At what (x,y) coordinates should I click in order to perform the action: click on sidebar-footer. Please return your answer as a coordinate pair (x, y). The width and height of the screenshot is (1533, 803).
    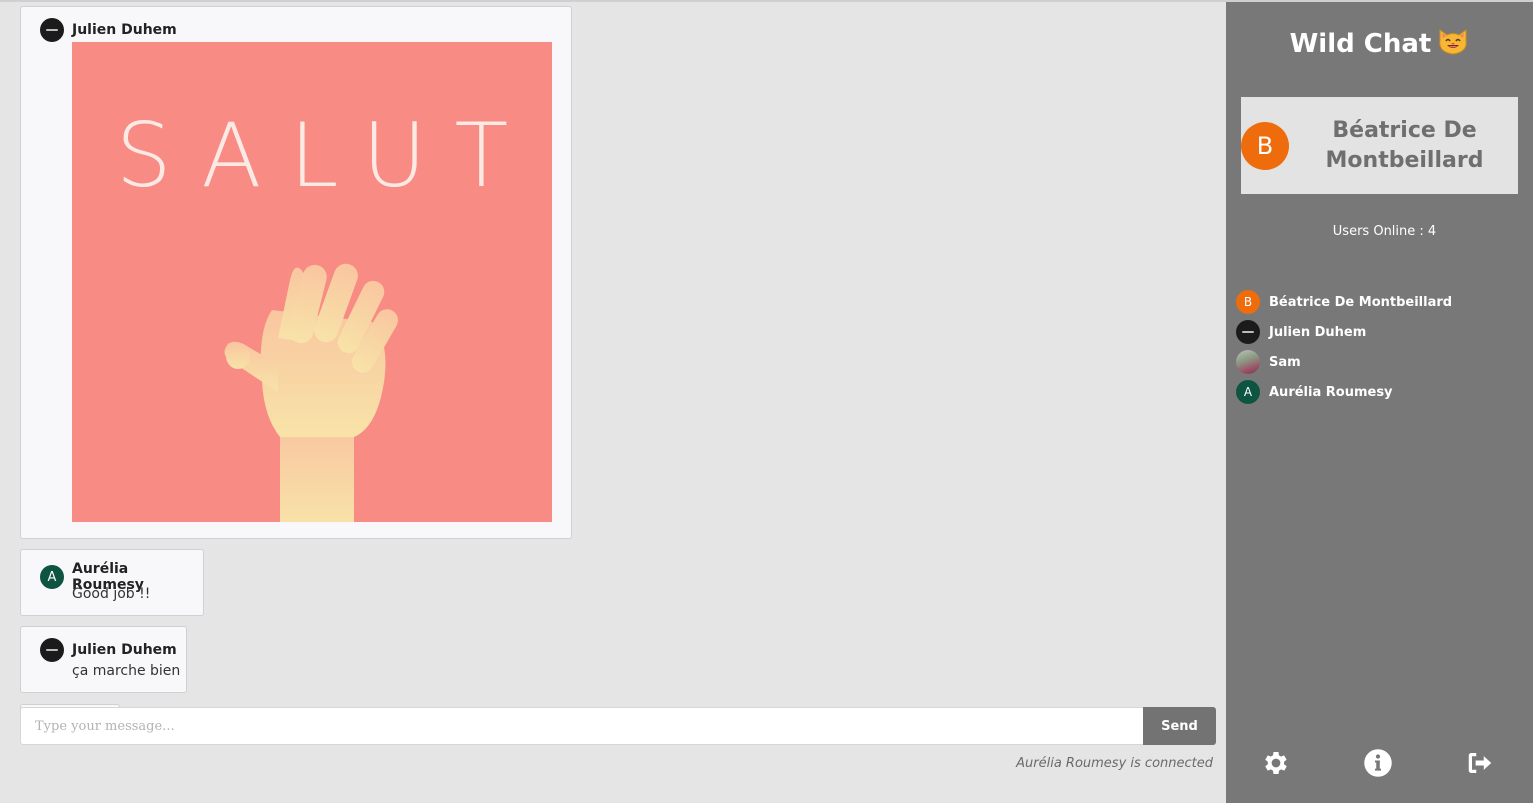
    Looking at the image, I should click on (1379, 765).